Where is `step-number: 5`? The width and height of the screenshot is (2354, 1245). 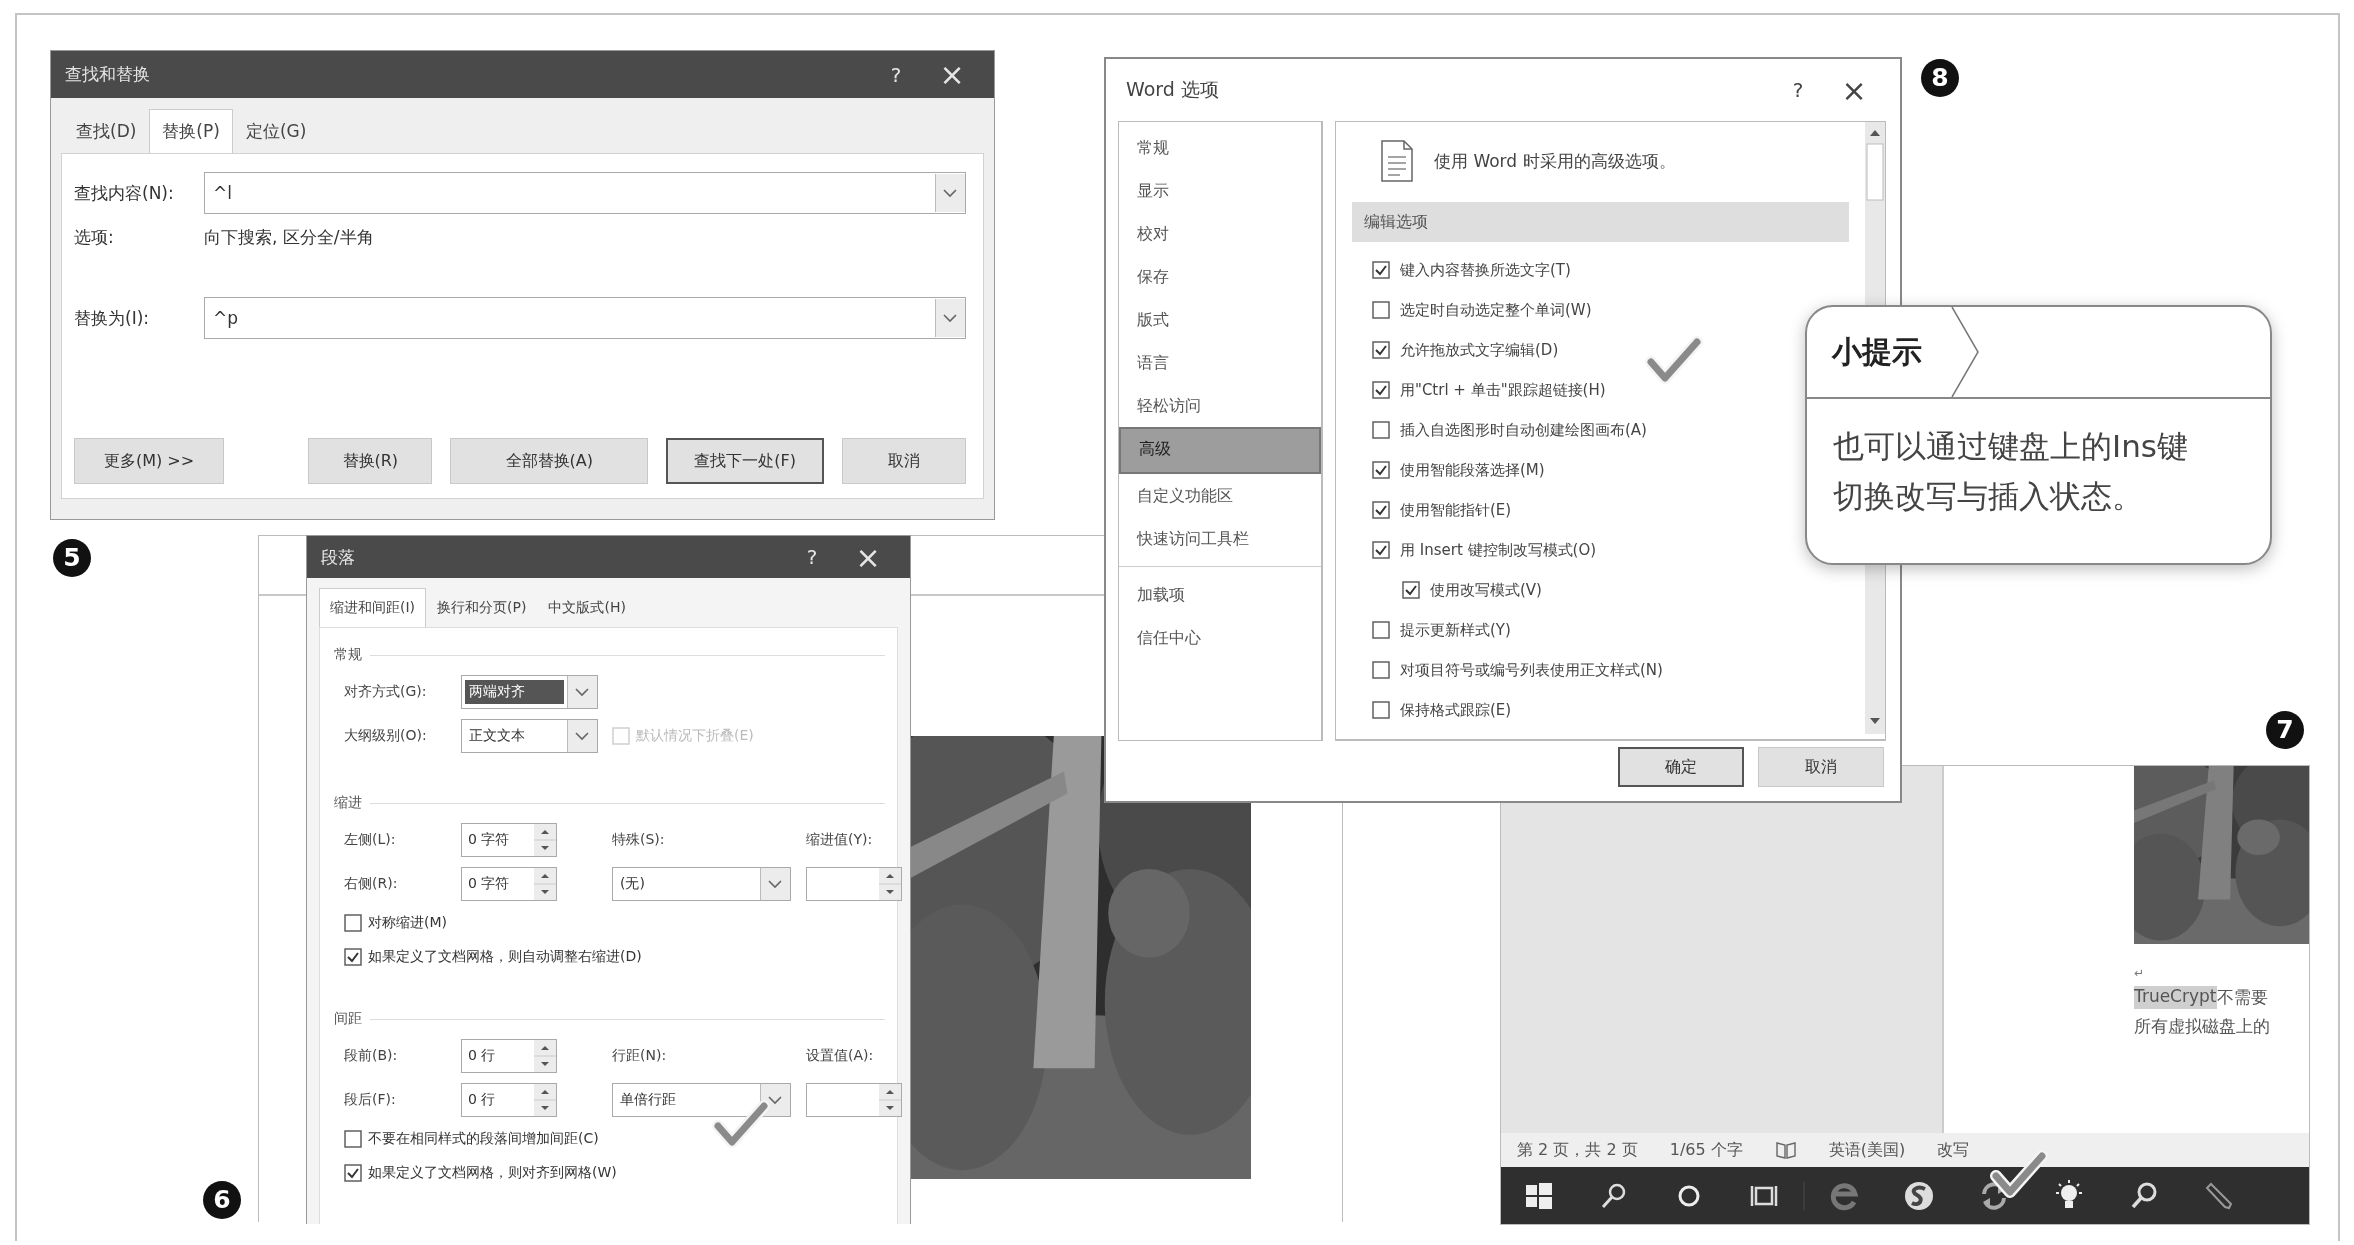
step-number: 5 is located at coordinates (72, 558).